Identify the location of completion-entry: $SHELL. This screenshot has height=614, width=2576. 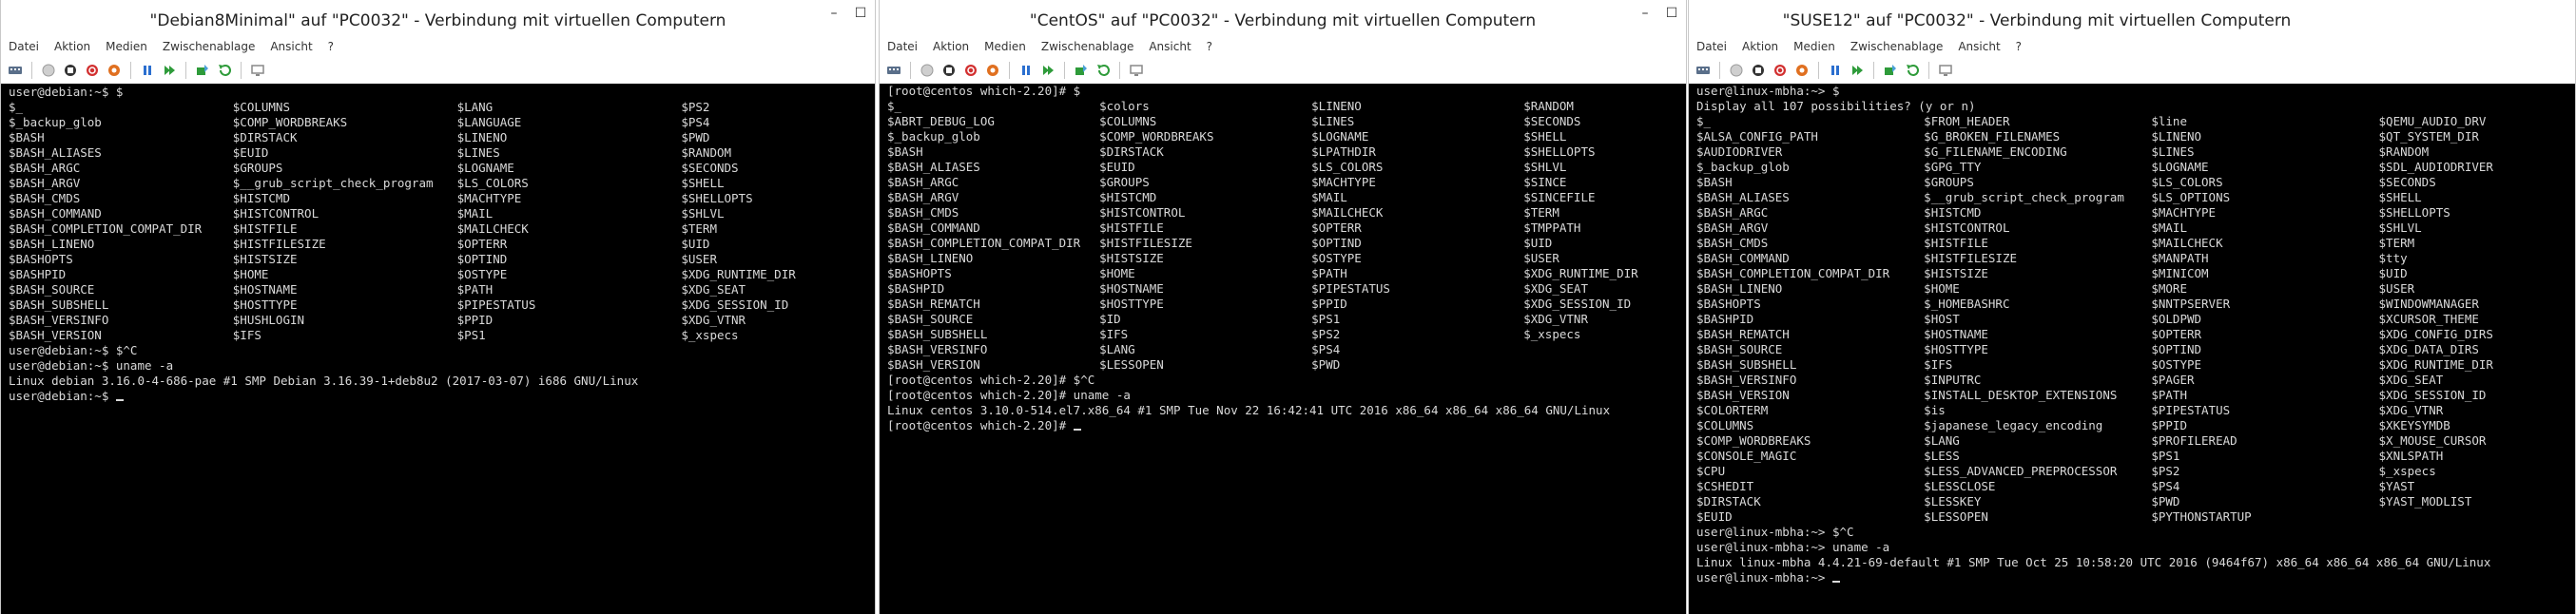
(1545, 136).